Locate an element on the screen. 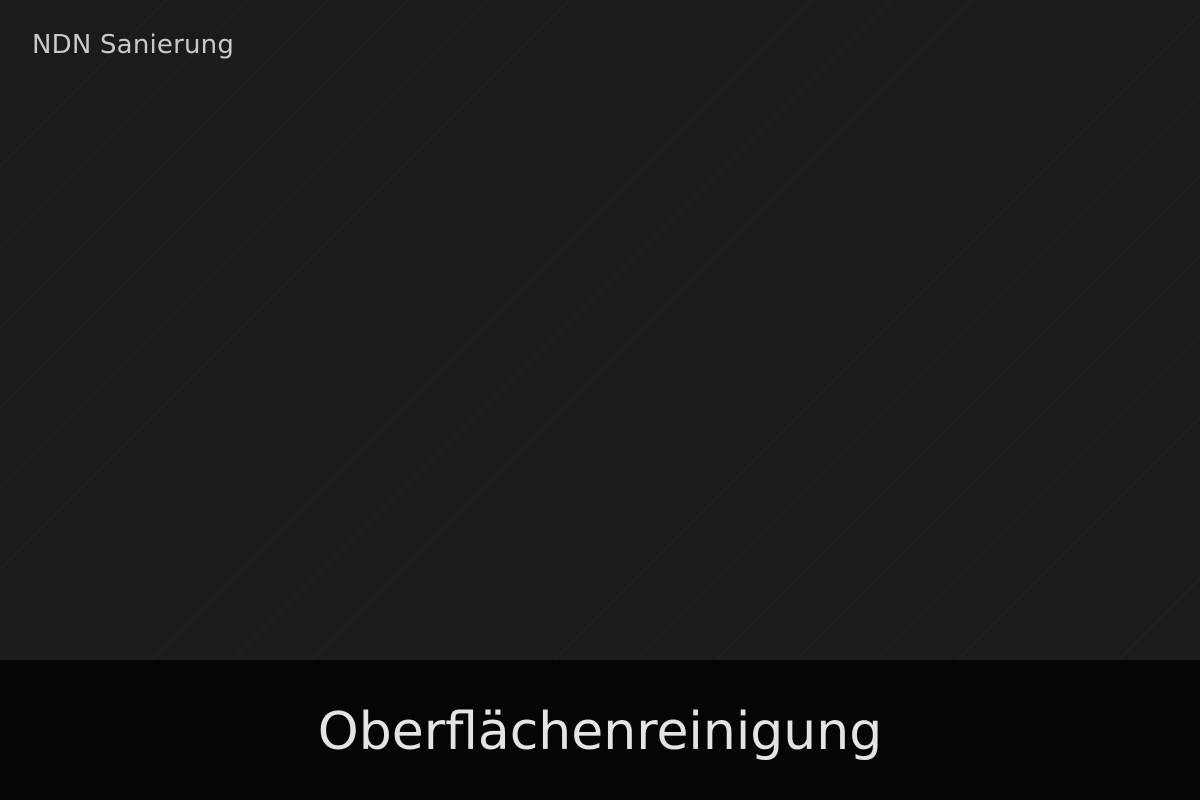  brand-name: NDN Sanierung is located at coordinates (133, 45).